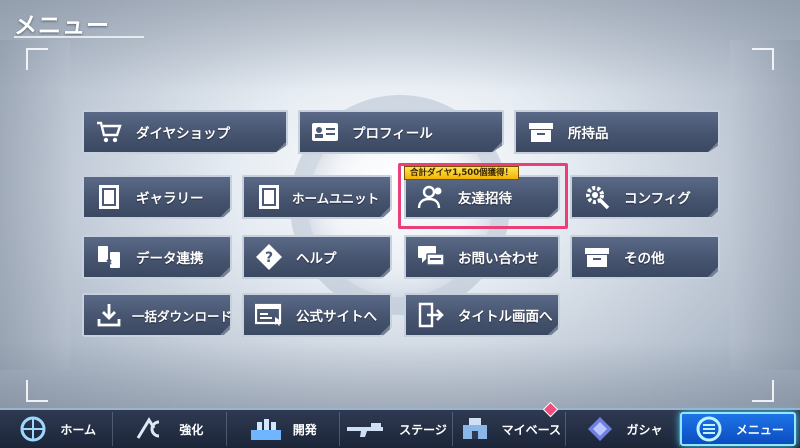 The image size is (800, 448). What do you see at coordinates (597, 197) in the screenshot?
I see `gear-wrench-icon` at bounding box center [597, 197].